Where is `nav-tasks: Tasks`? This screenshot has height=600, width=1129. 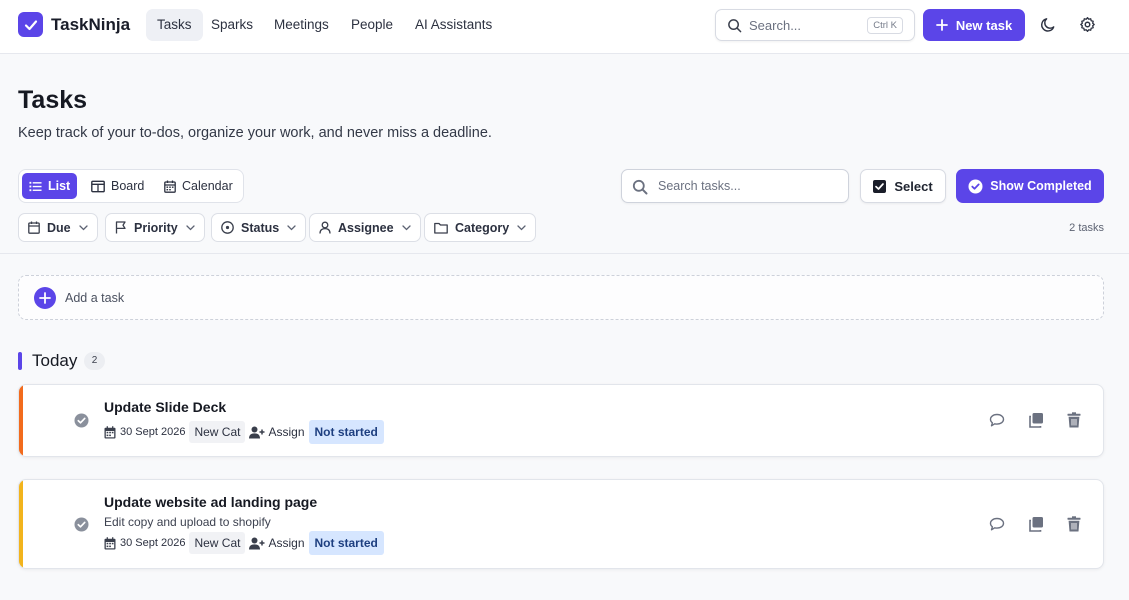
nav-tasks: Tasks is located at coordinates (174, 25).